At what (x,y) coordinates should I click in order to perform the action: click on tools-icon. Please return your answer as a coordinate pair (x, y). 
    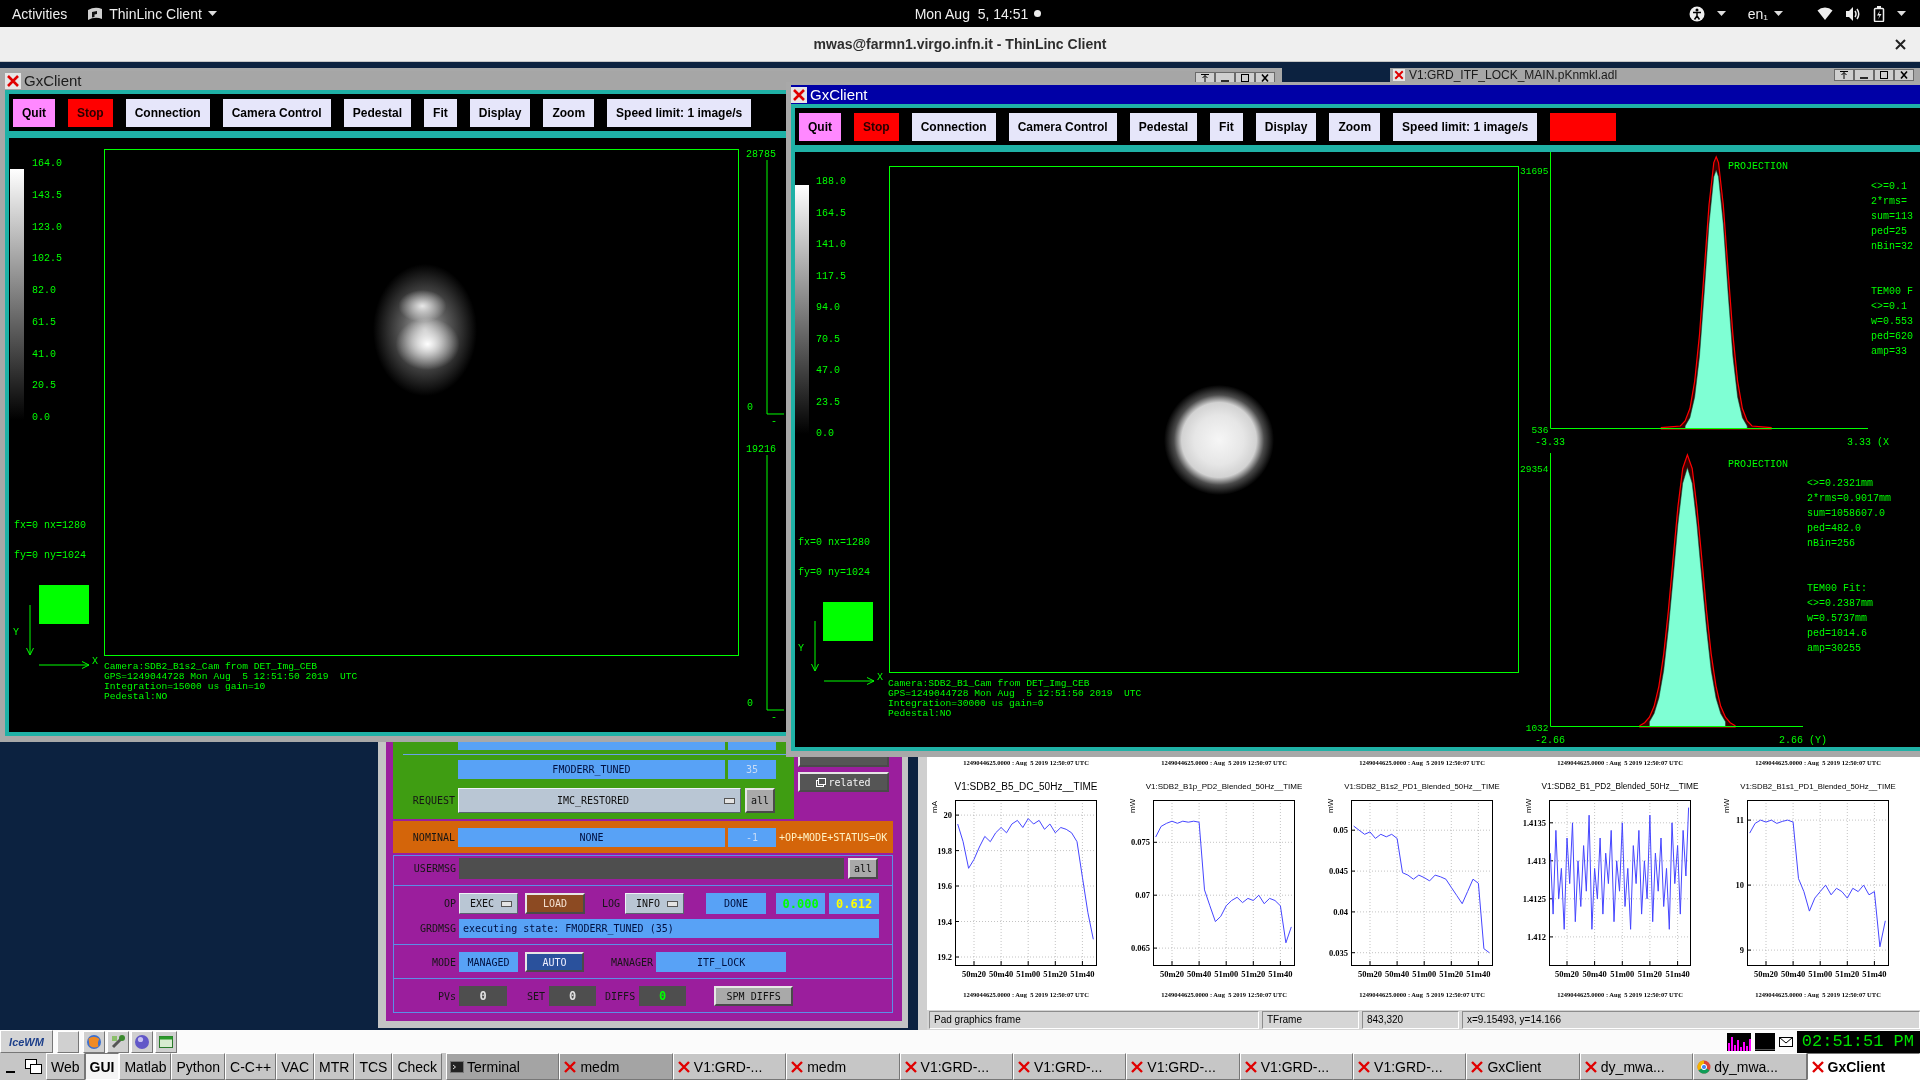
    Looking at the image, I should click on (118, 1041).